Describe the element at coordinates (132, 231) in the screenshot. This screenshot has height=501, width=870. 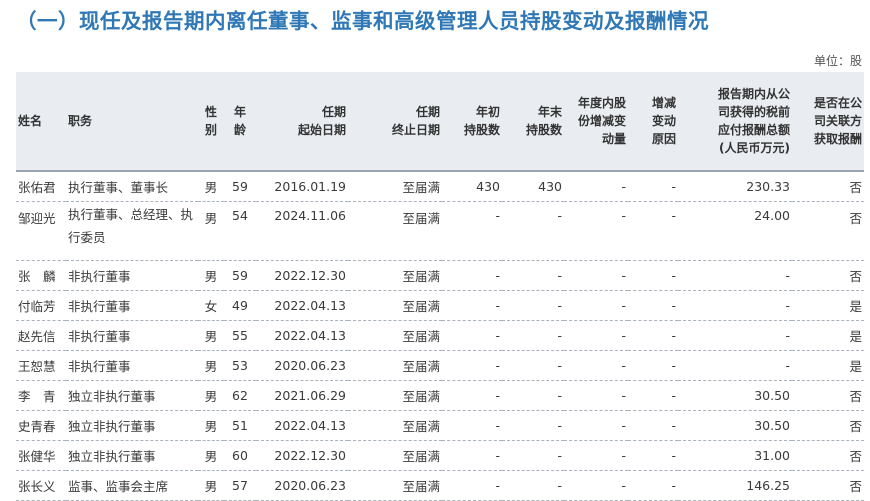
I see `cell-position: 执行董事、总经理、执行委员` at that location.